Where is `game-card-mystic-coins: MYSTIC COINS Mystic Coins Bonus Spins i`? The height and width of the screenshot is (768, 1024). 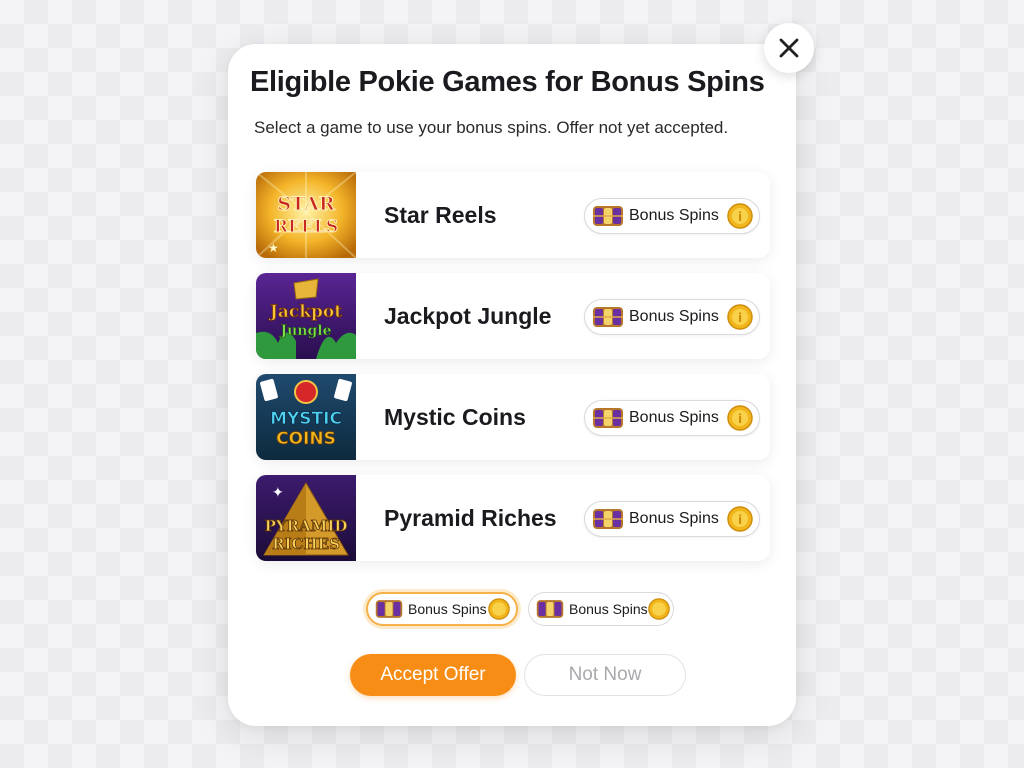 game-card-mystic-coins: MYSTIC COINS Mystic Coins Bonus Spins i is located at coordinates (513, 417).